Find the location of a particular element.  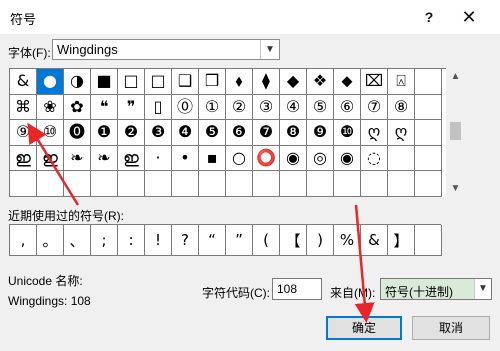

recent-symbol-cell: ? is located at coordinates (185, 240).